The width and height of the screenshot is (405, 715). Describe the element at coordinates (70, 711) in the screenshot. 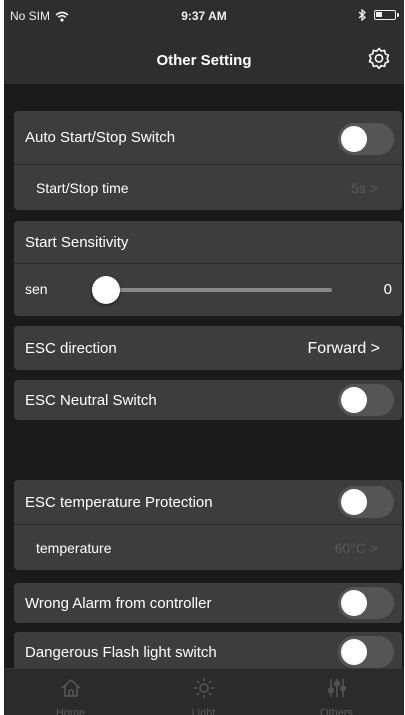

I see `tab-home-label: Home` at that location.